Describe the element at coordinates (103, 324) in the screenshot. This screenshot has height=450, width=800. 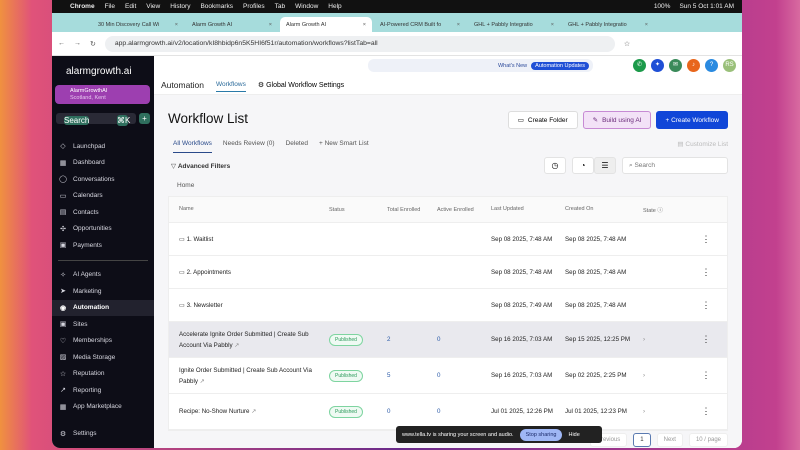
I see `sidebar-item-sites: ▣ Sites` at that location.